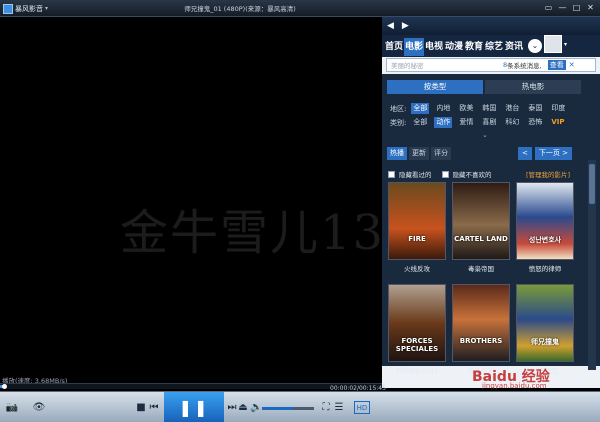 This screenshot has height=422, width=600. I want to click on logo-icon, so click(8, 8).